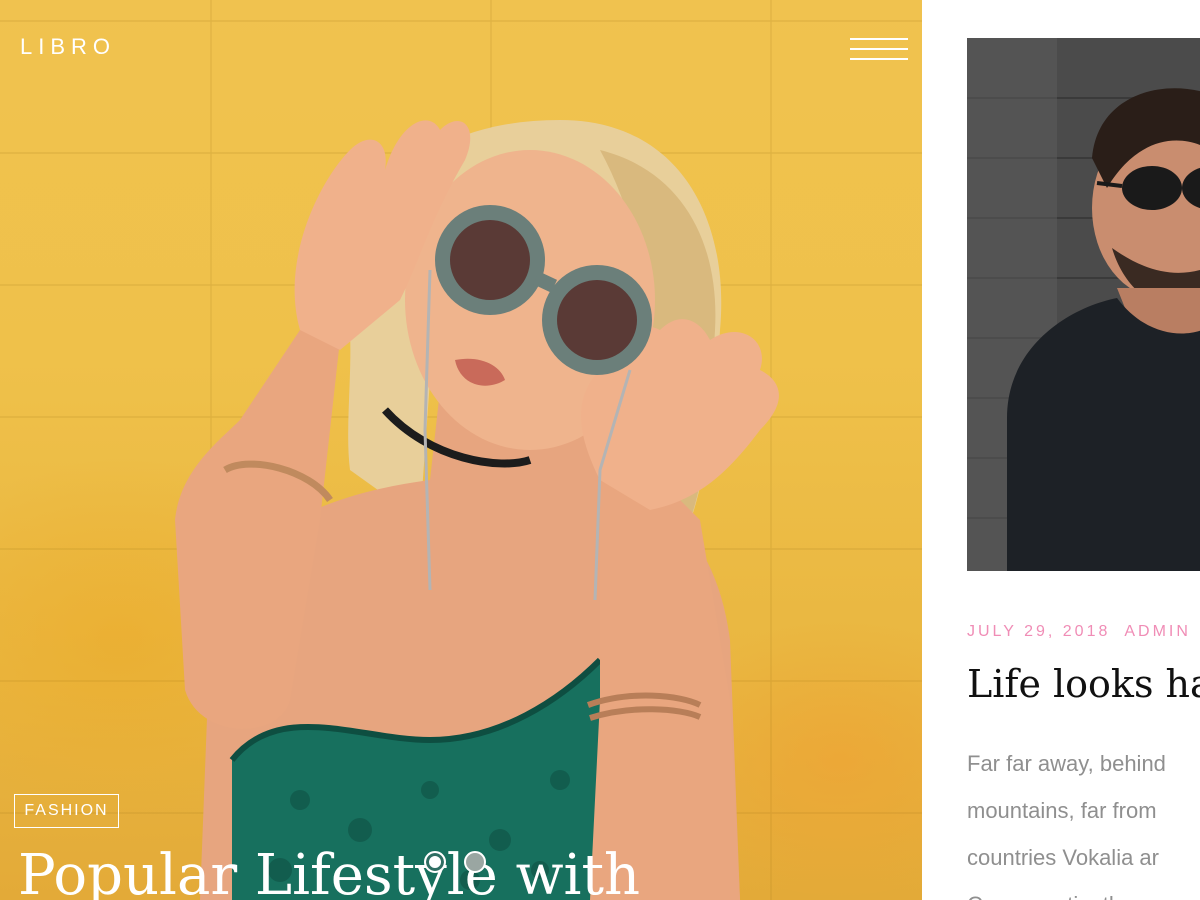  I want to click on post-image, so click(1083, 304).